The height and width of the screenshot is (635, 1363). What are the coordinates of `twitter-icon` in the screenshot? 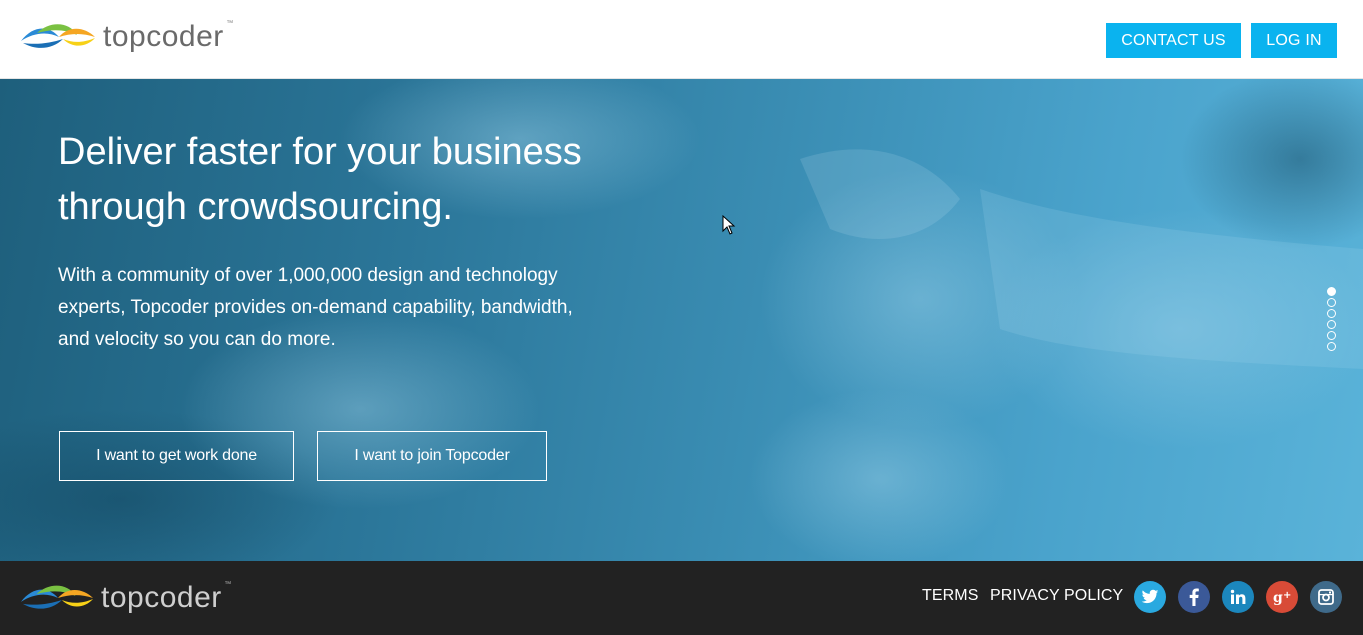 It's located at (1150, 597).